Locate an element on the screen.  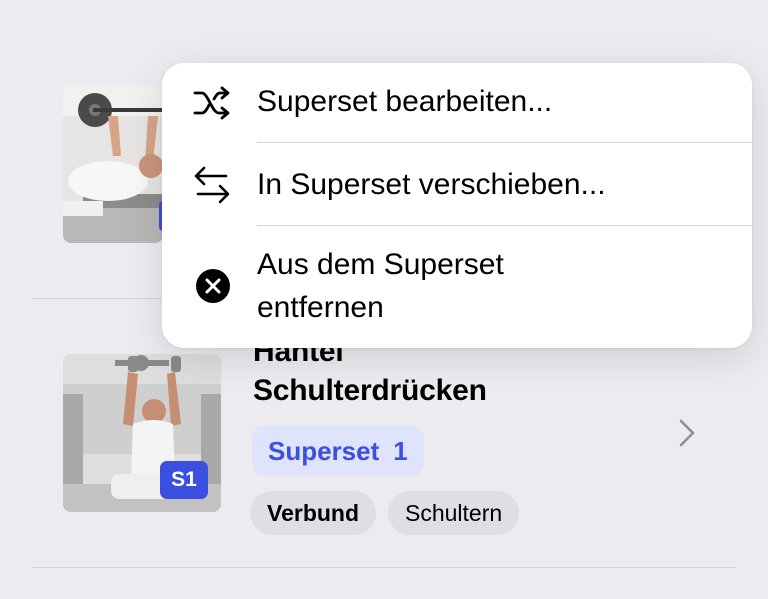
arrows-swap-icon is located at coordinates (212, 187).